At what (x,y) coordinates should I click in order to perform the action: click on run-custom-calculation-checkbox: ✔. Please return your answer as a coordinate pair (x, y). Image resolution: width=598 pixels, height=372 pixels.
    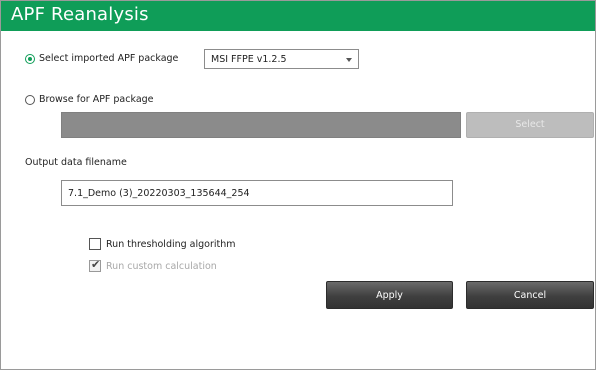
    Looking at the image, I should click on (95, 265).